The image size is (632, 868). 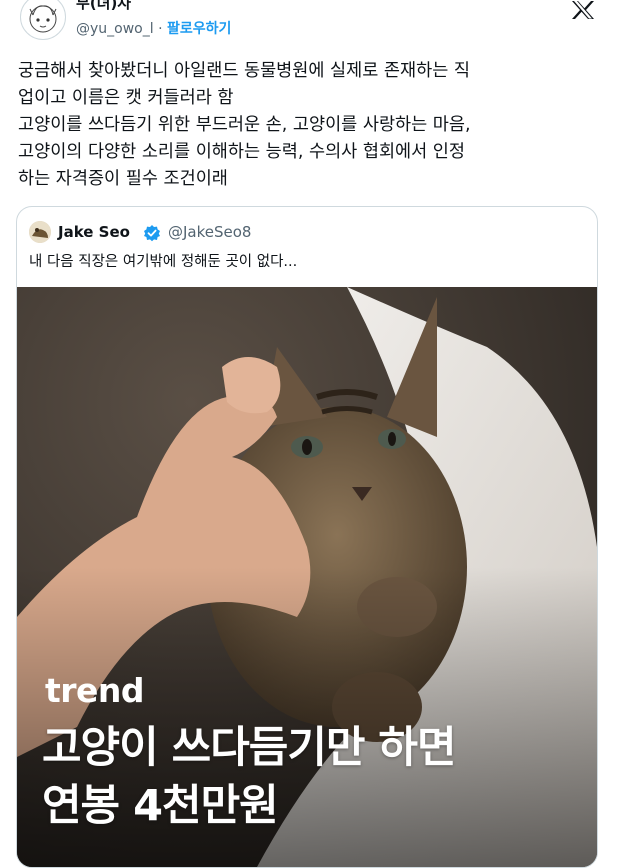 I want to click on follow-button: 팔로우하기, so click(x=199, y=29).